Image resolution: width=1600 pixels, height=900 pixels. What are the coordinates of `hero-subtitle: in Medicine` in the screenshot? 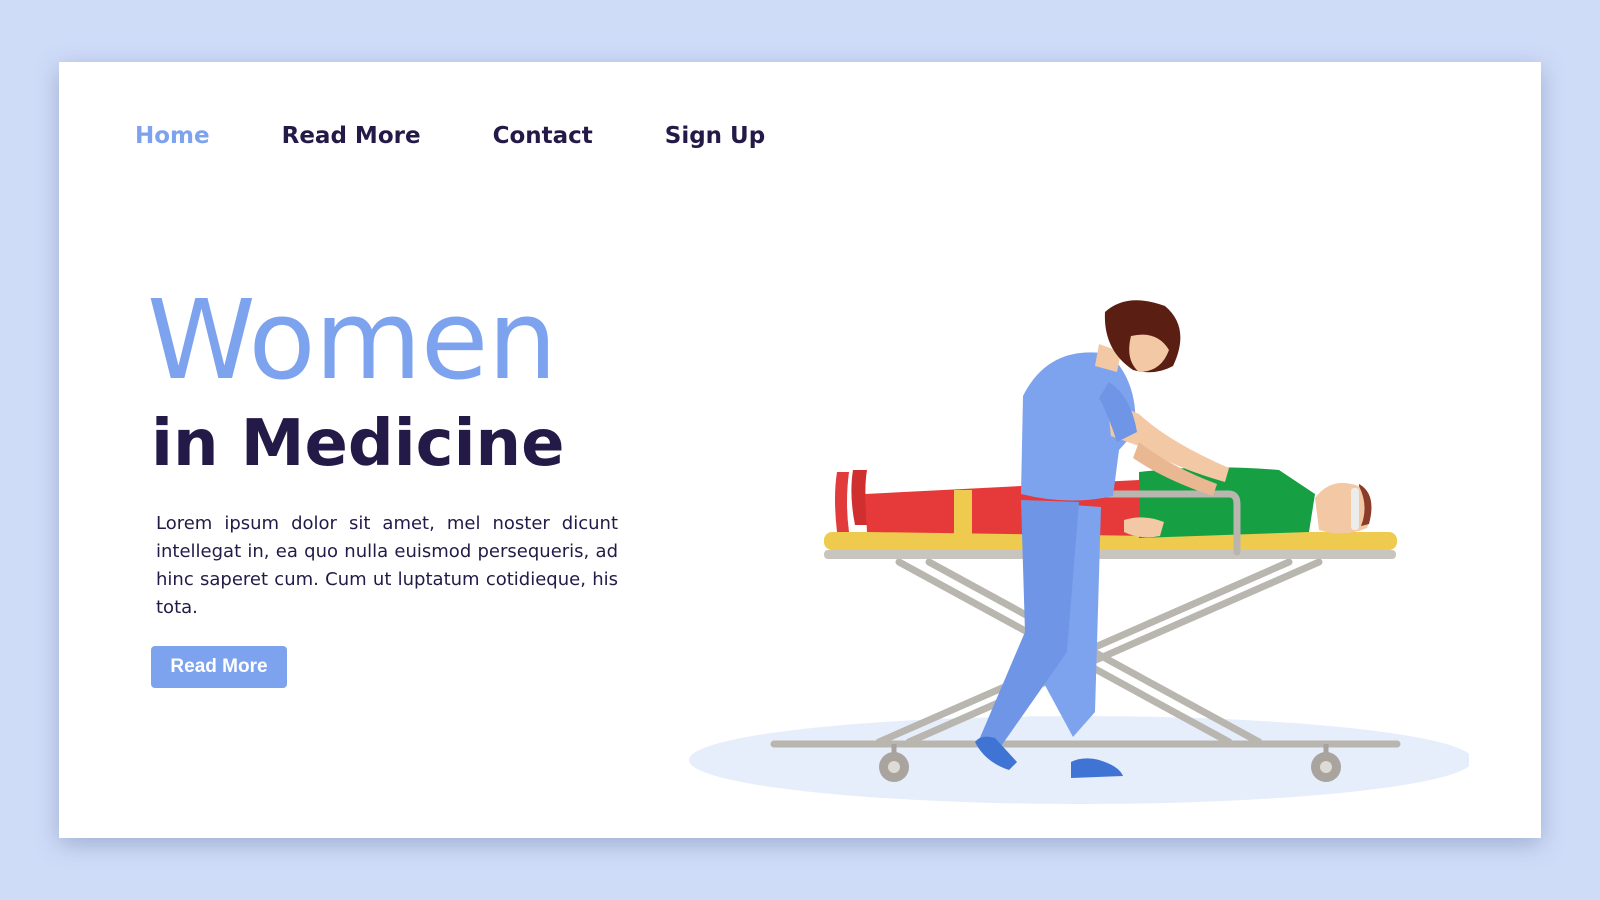 It's located at (358, 444).